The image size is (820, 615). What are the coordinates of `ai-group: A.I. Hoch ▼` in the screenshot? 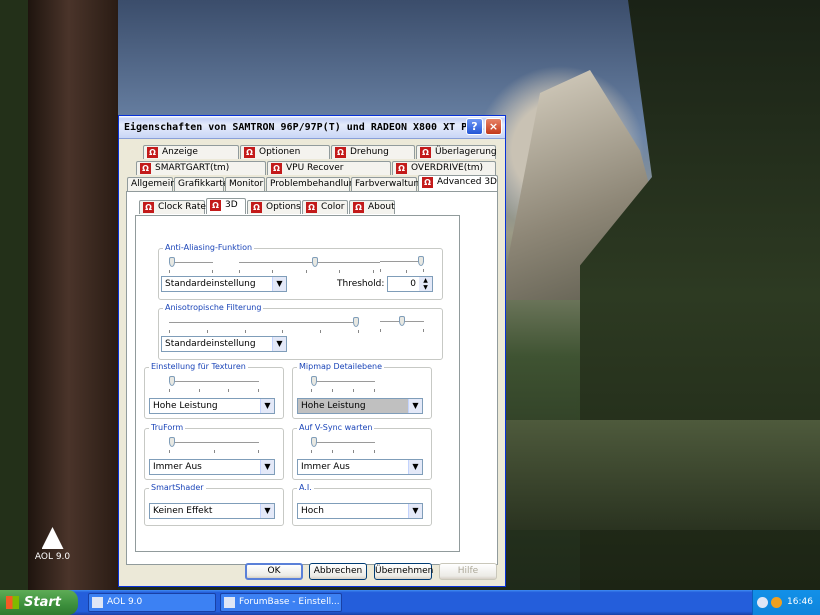 It's located at (362, 504).